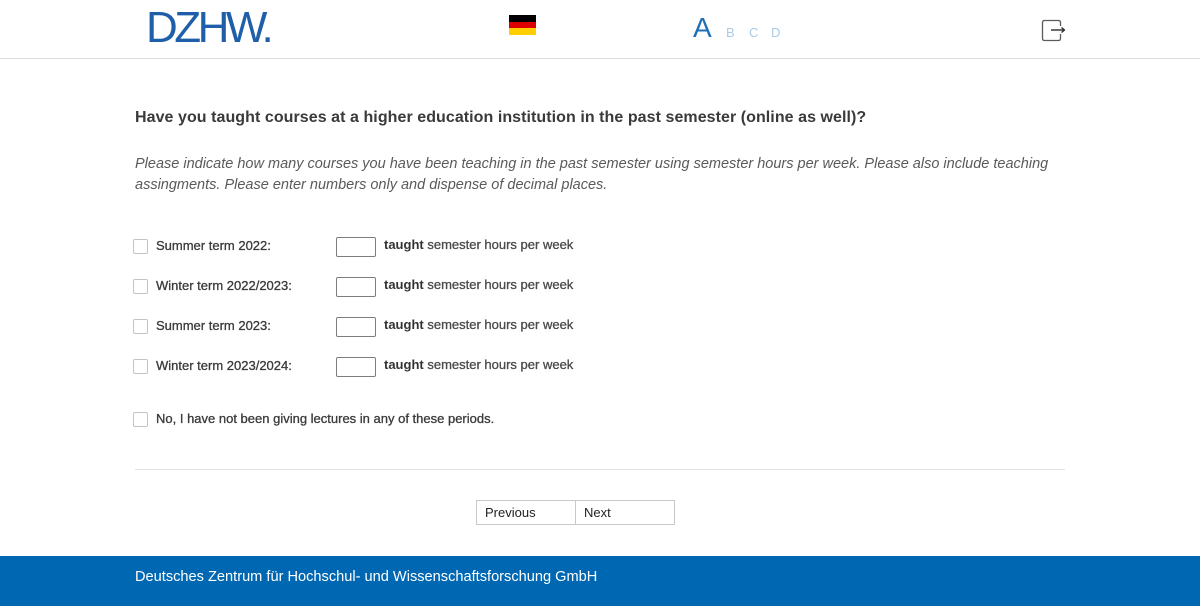  I want to click on term-label: Winter term 2022/2023:, so click(224, 285).